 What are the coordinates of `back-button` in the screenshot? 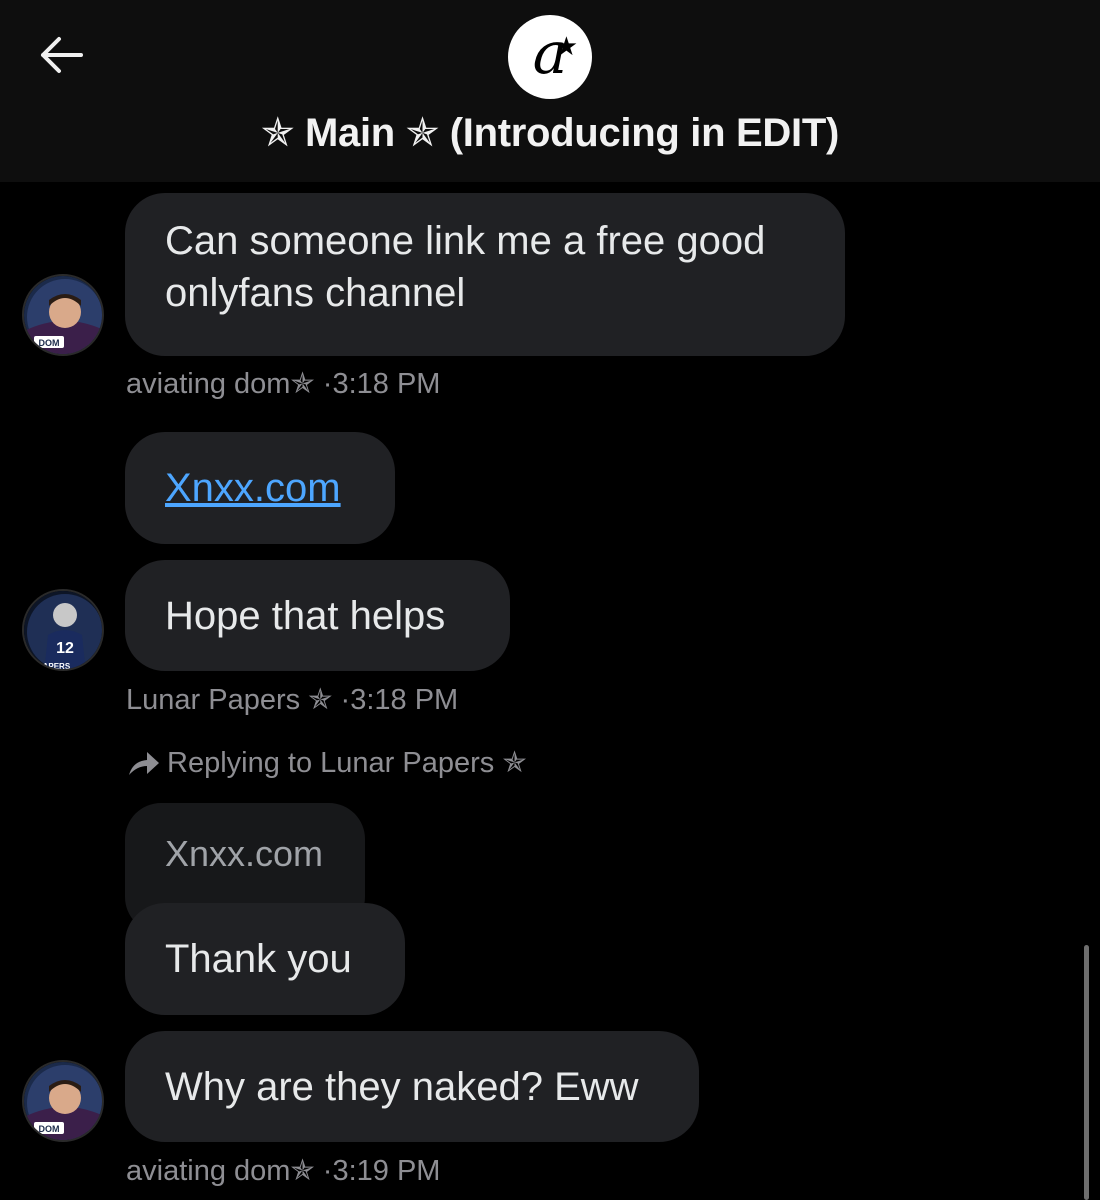 It's located at (61, 55).